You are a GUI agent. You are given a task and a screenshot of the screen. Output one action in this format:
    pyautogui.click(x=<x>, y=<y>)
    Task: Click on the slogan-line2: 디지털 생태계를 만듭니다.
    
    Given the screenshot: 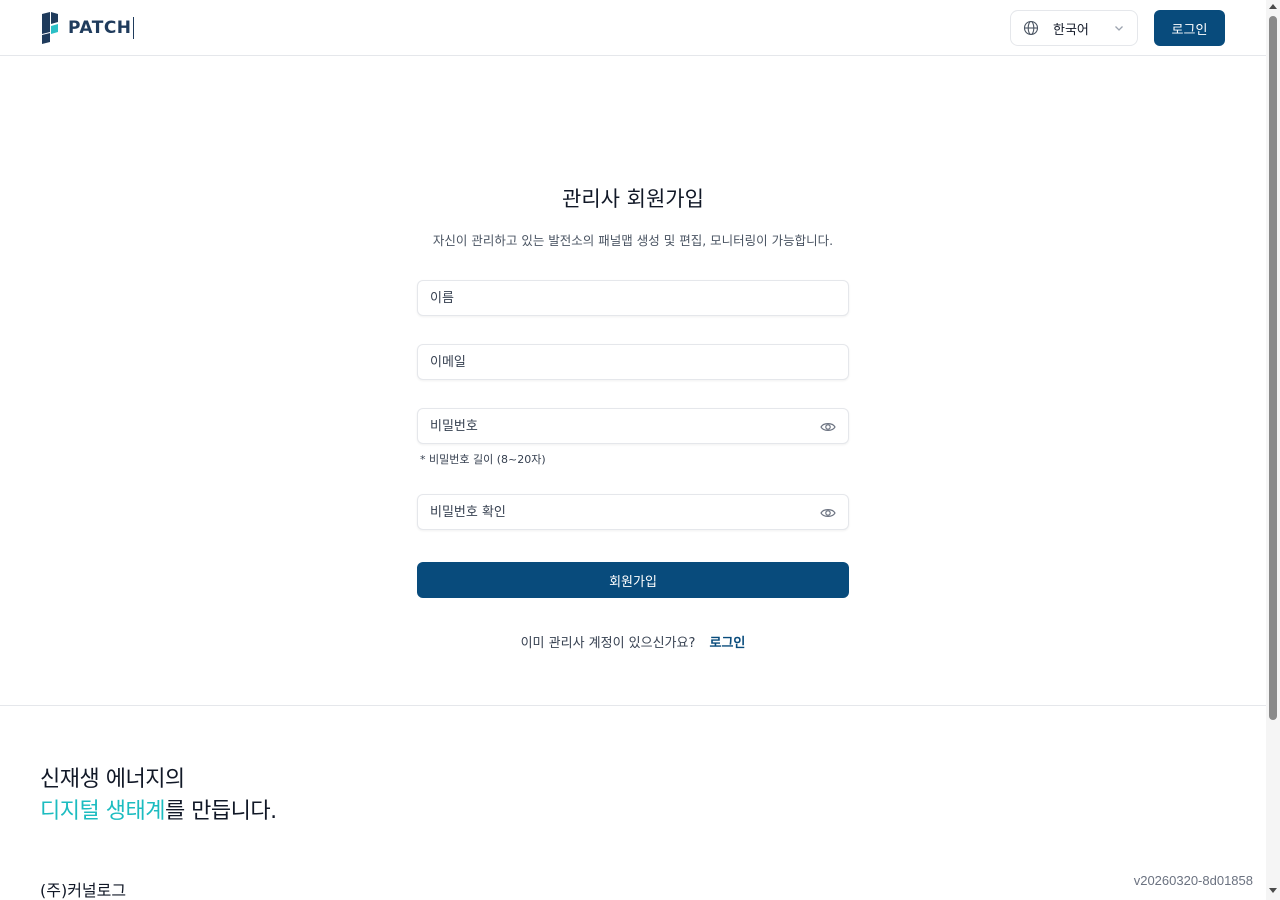 What is the action you would take?
    pyautogui.click(x=158, y=812)
    